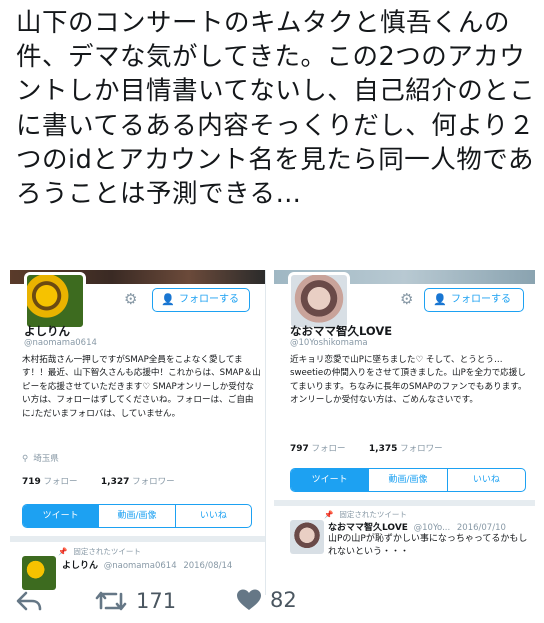 This screenshot has width=544, height=623. What do you see at coordinates (266, 600) in the screenshot?
I see `like-button: 82` at bounding box center [266, 600].